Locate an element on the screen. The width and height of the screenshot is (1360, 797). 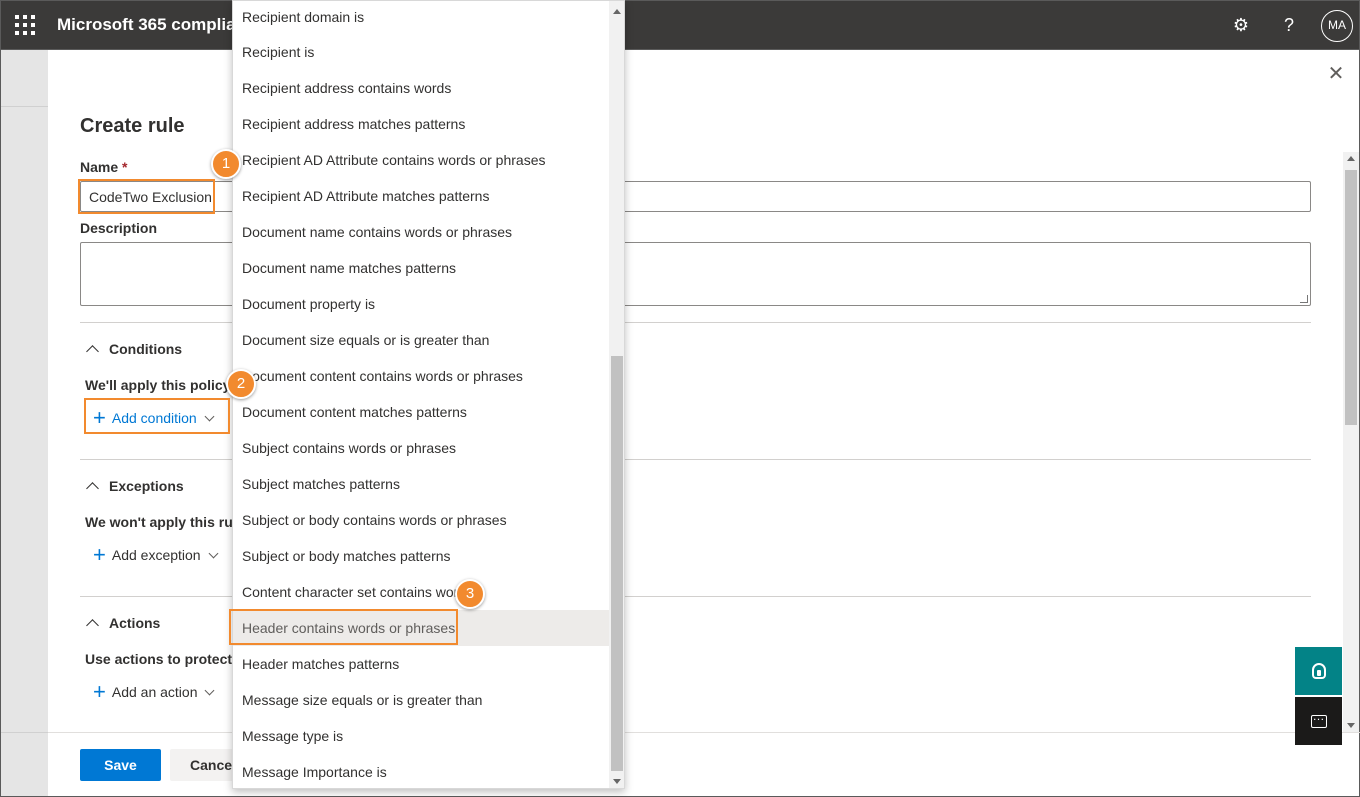
add-action-label: Add an action is located at coordinates (154, 692).